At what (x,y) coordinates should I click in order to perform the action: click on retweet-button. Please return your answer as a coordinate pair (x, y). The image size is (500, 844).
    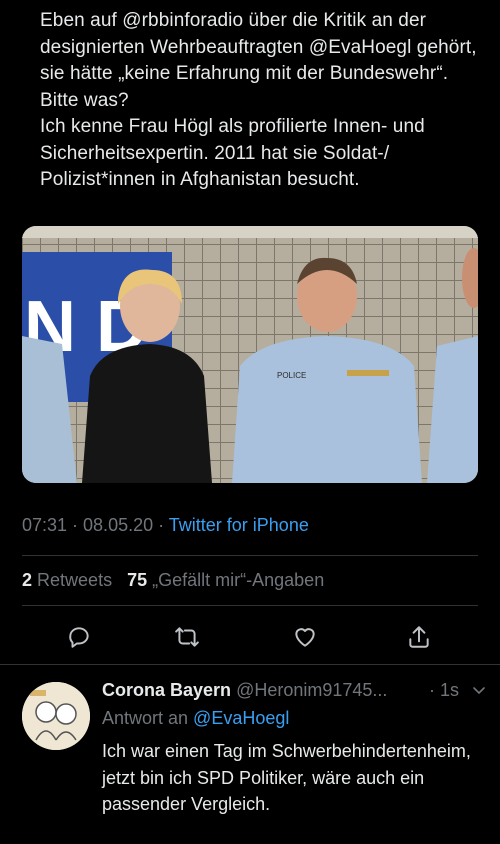
    Looking at the image, I should click on (187, 637).